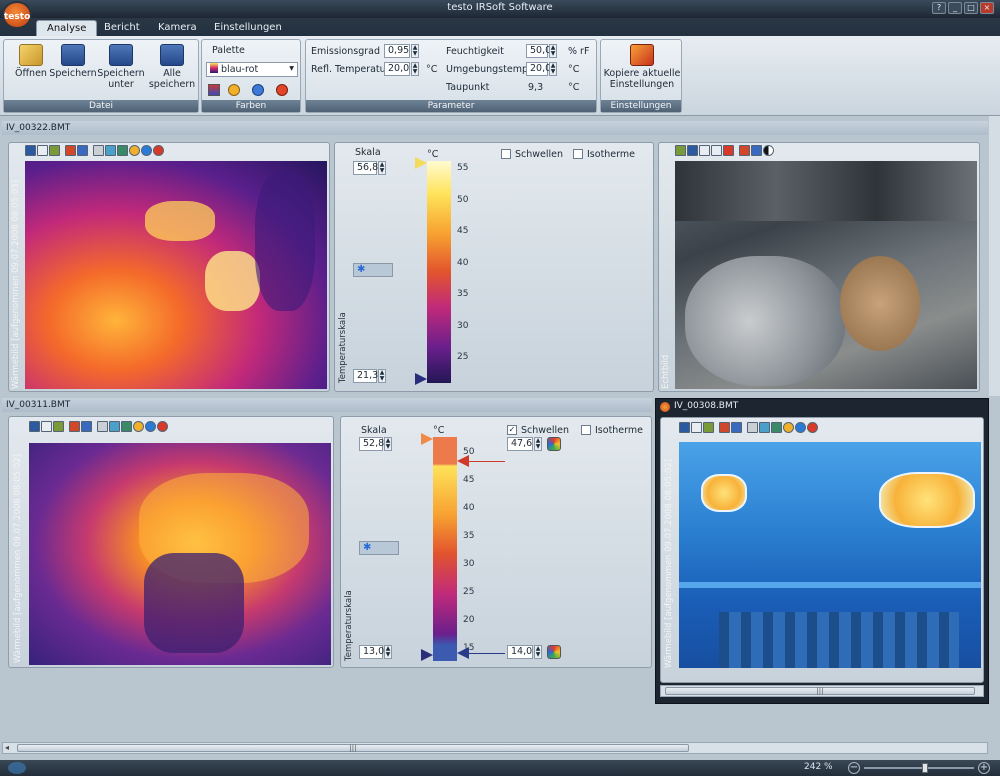  Describe the element at coordinates (365, 376) in the screenshot. I see `scale-min-field: 21,3` at that location.